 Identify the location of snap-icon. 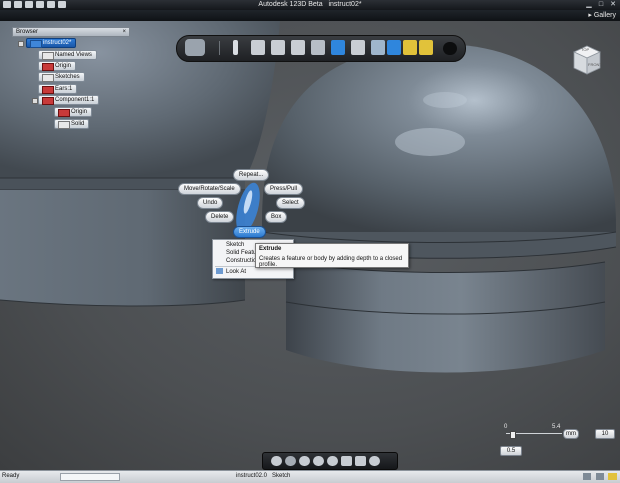
(426, 47).